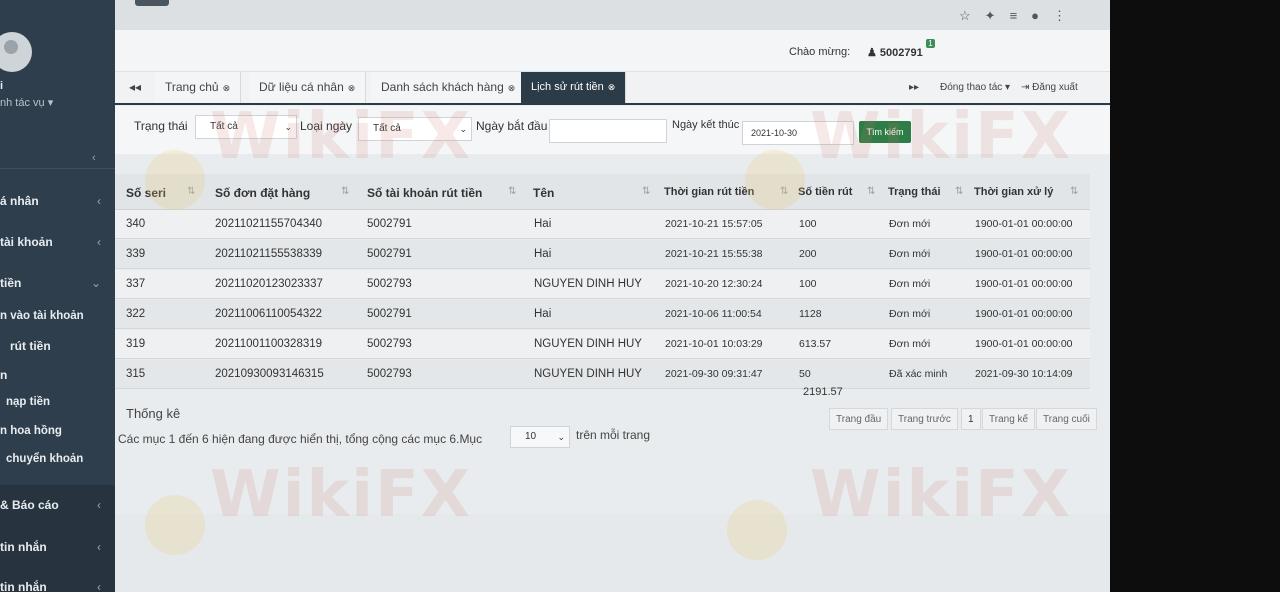  What do you see at coordinates (808, 224) in the screenshot?
I see `cell-amount: 100` at bounding box center [808, 224].